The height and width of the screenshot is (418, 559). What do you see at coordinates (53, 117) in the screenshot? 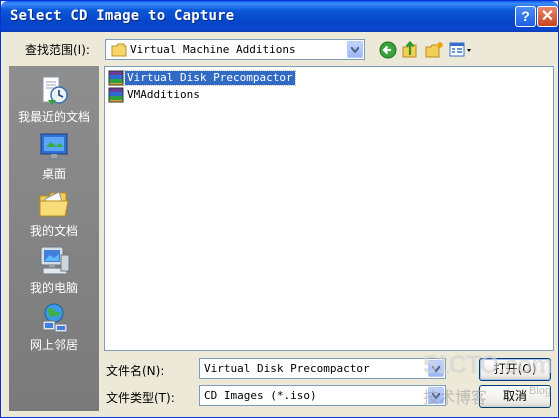
I see `place-label: 我最近的文档` at bounding box center [53, 117].